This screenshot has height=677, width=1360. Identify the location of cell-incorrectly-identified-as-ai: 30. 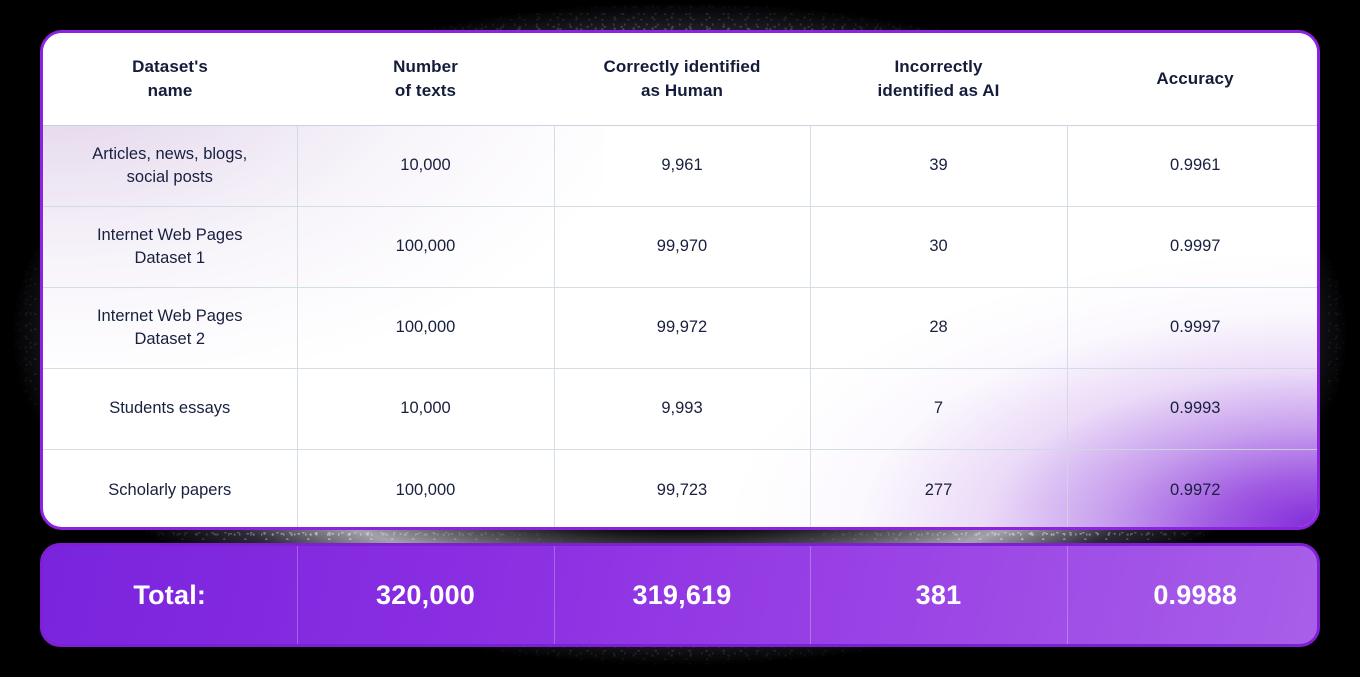
(939, 246).